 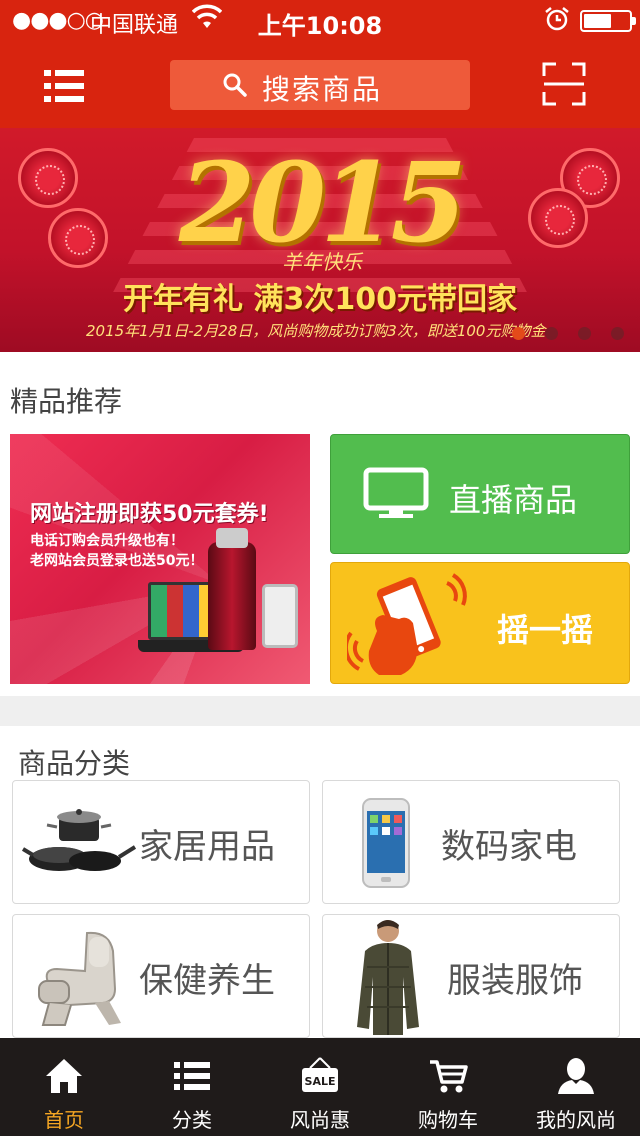 I want to click on shake-phone-icon, so click(x=407, y=624).